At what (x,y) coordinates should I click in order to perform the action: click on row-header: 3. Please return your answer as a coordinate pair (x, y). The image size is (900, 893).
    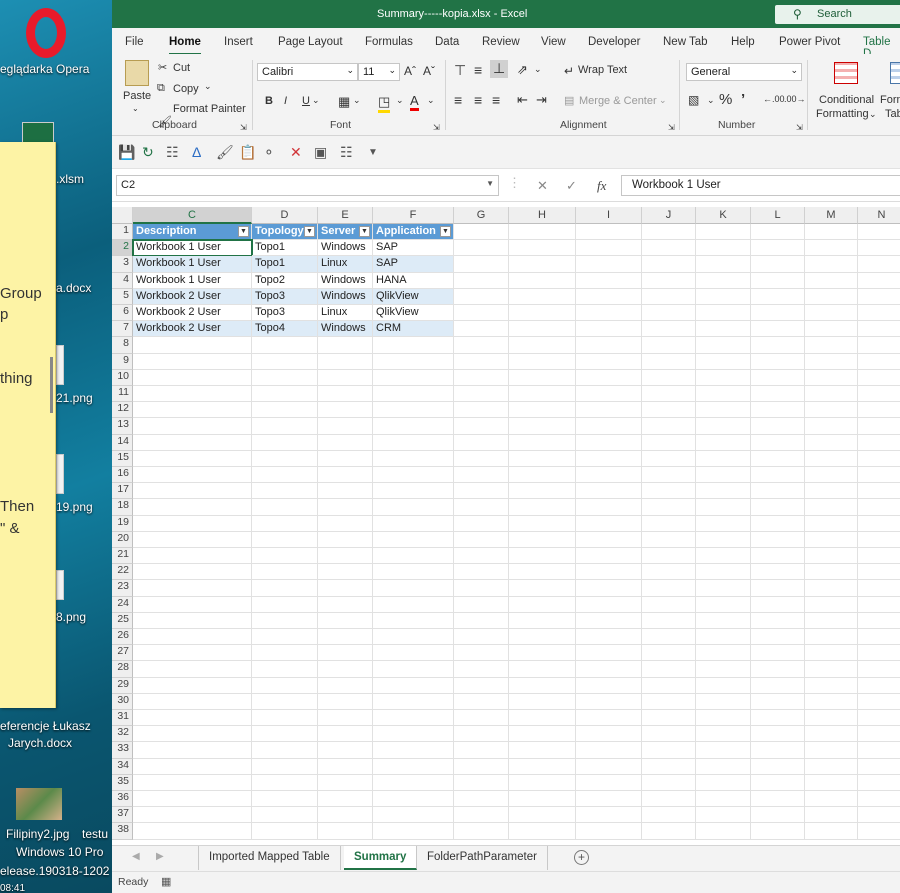
    Looking at the image, I should click on (122, 264).